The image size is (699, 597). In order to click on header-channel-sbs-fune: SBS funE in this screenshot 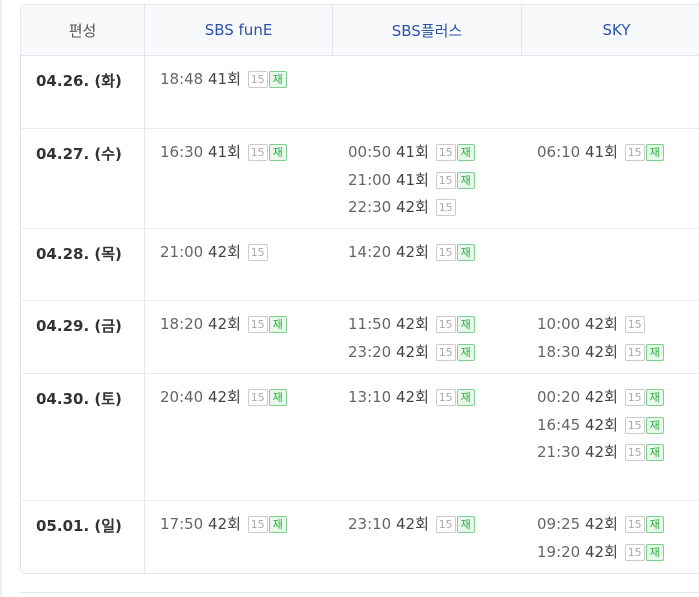, I will do `click(239, 30)`.